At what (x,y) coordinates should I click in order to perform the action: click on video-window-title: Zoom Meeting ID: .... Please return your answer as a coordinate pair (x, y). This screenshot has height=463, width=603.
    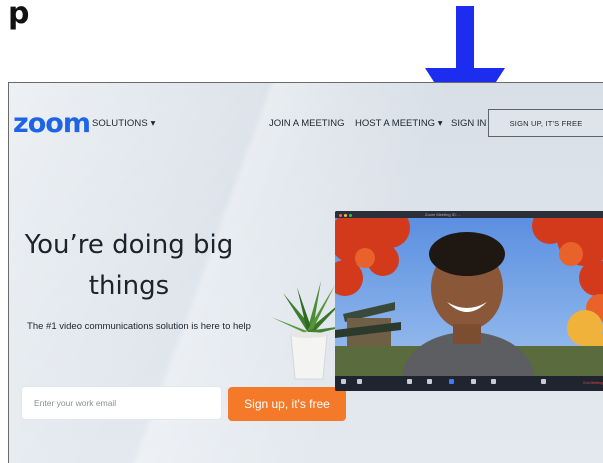
    Looking at the image, I should click on (443, 214).